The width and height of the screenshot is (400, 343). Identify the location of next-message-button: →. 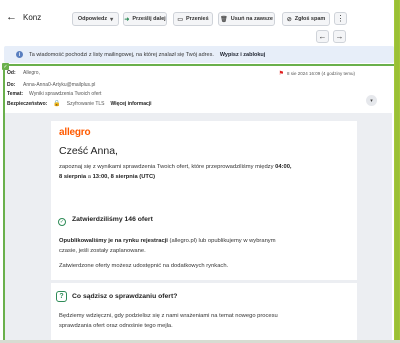
(339, 36).